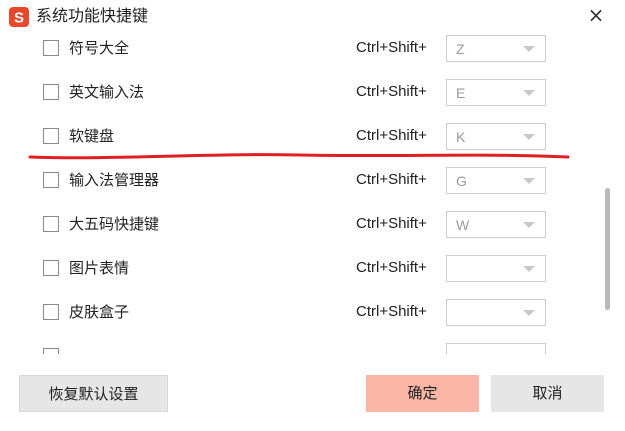 The image size is (625, 431). I want to click on shortcut-key-value: K, so click(461, 137).